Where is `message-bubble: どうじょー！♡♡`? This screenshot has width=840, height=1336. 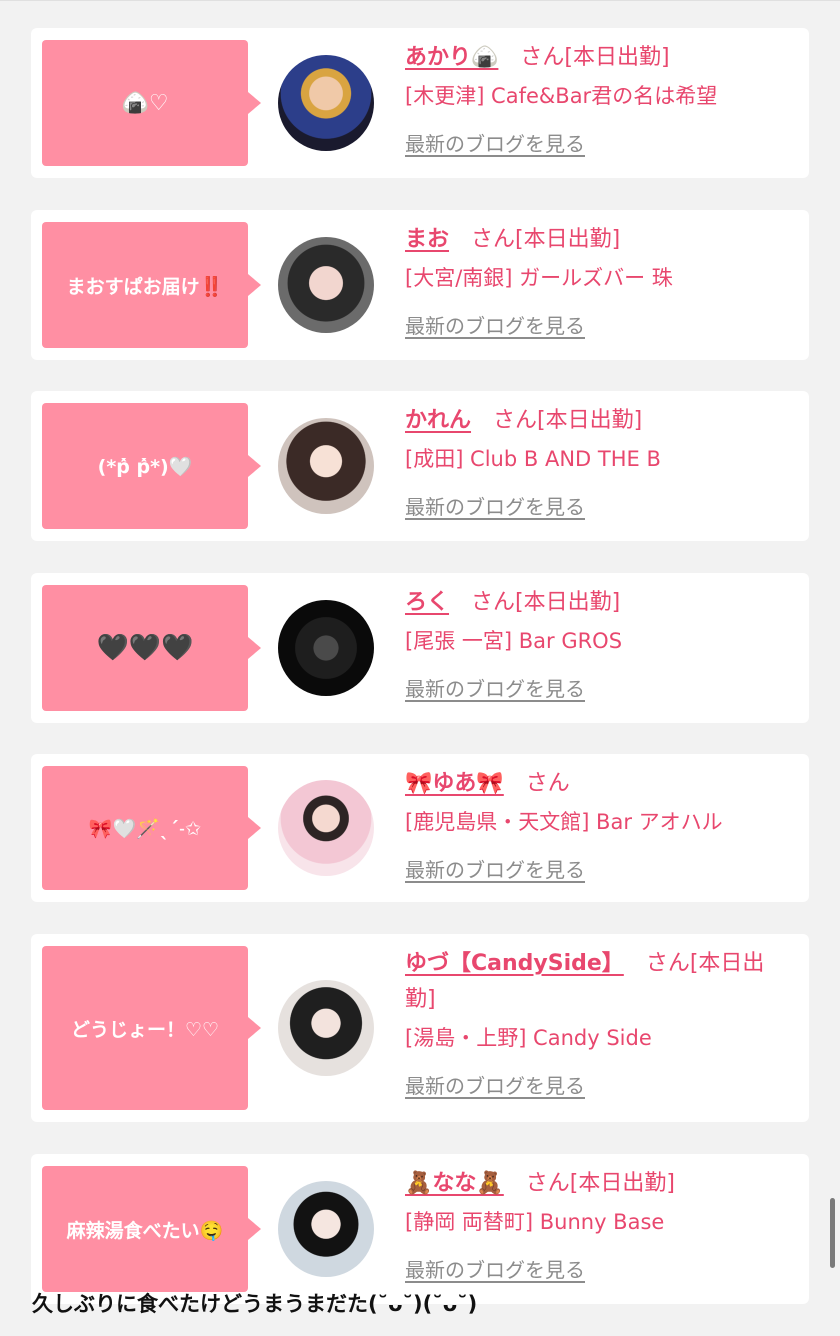
message-bubble: どうじょー！♡♡ is located at coordinates (151, 1028).